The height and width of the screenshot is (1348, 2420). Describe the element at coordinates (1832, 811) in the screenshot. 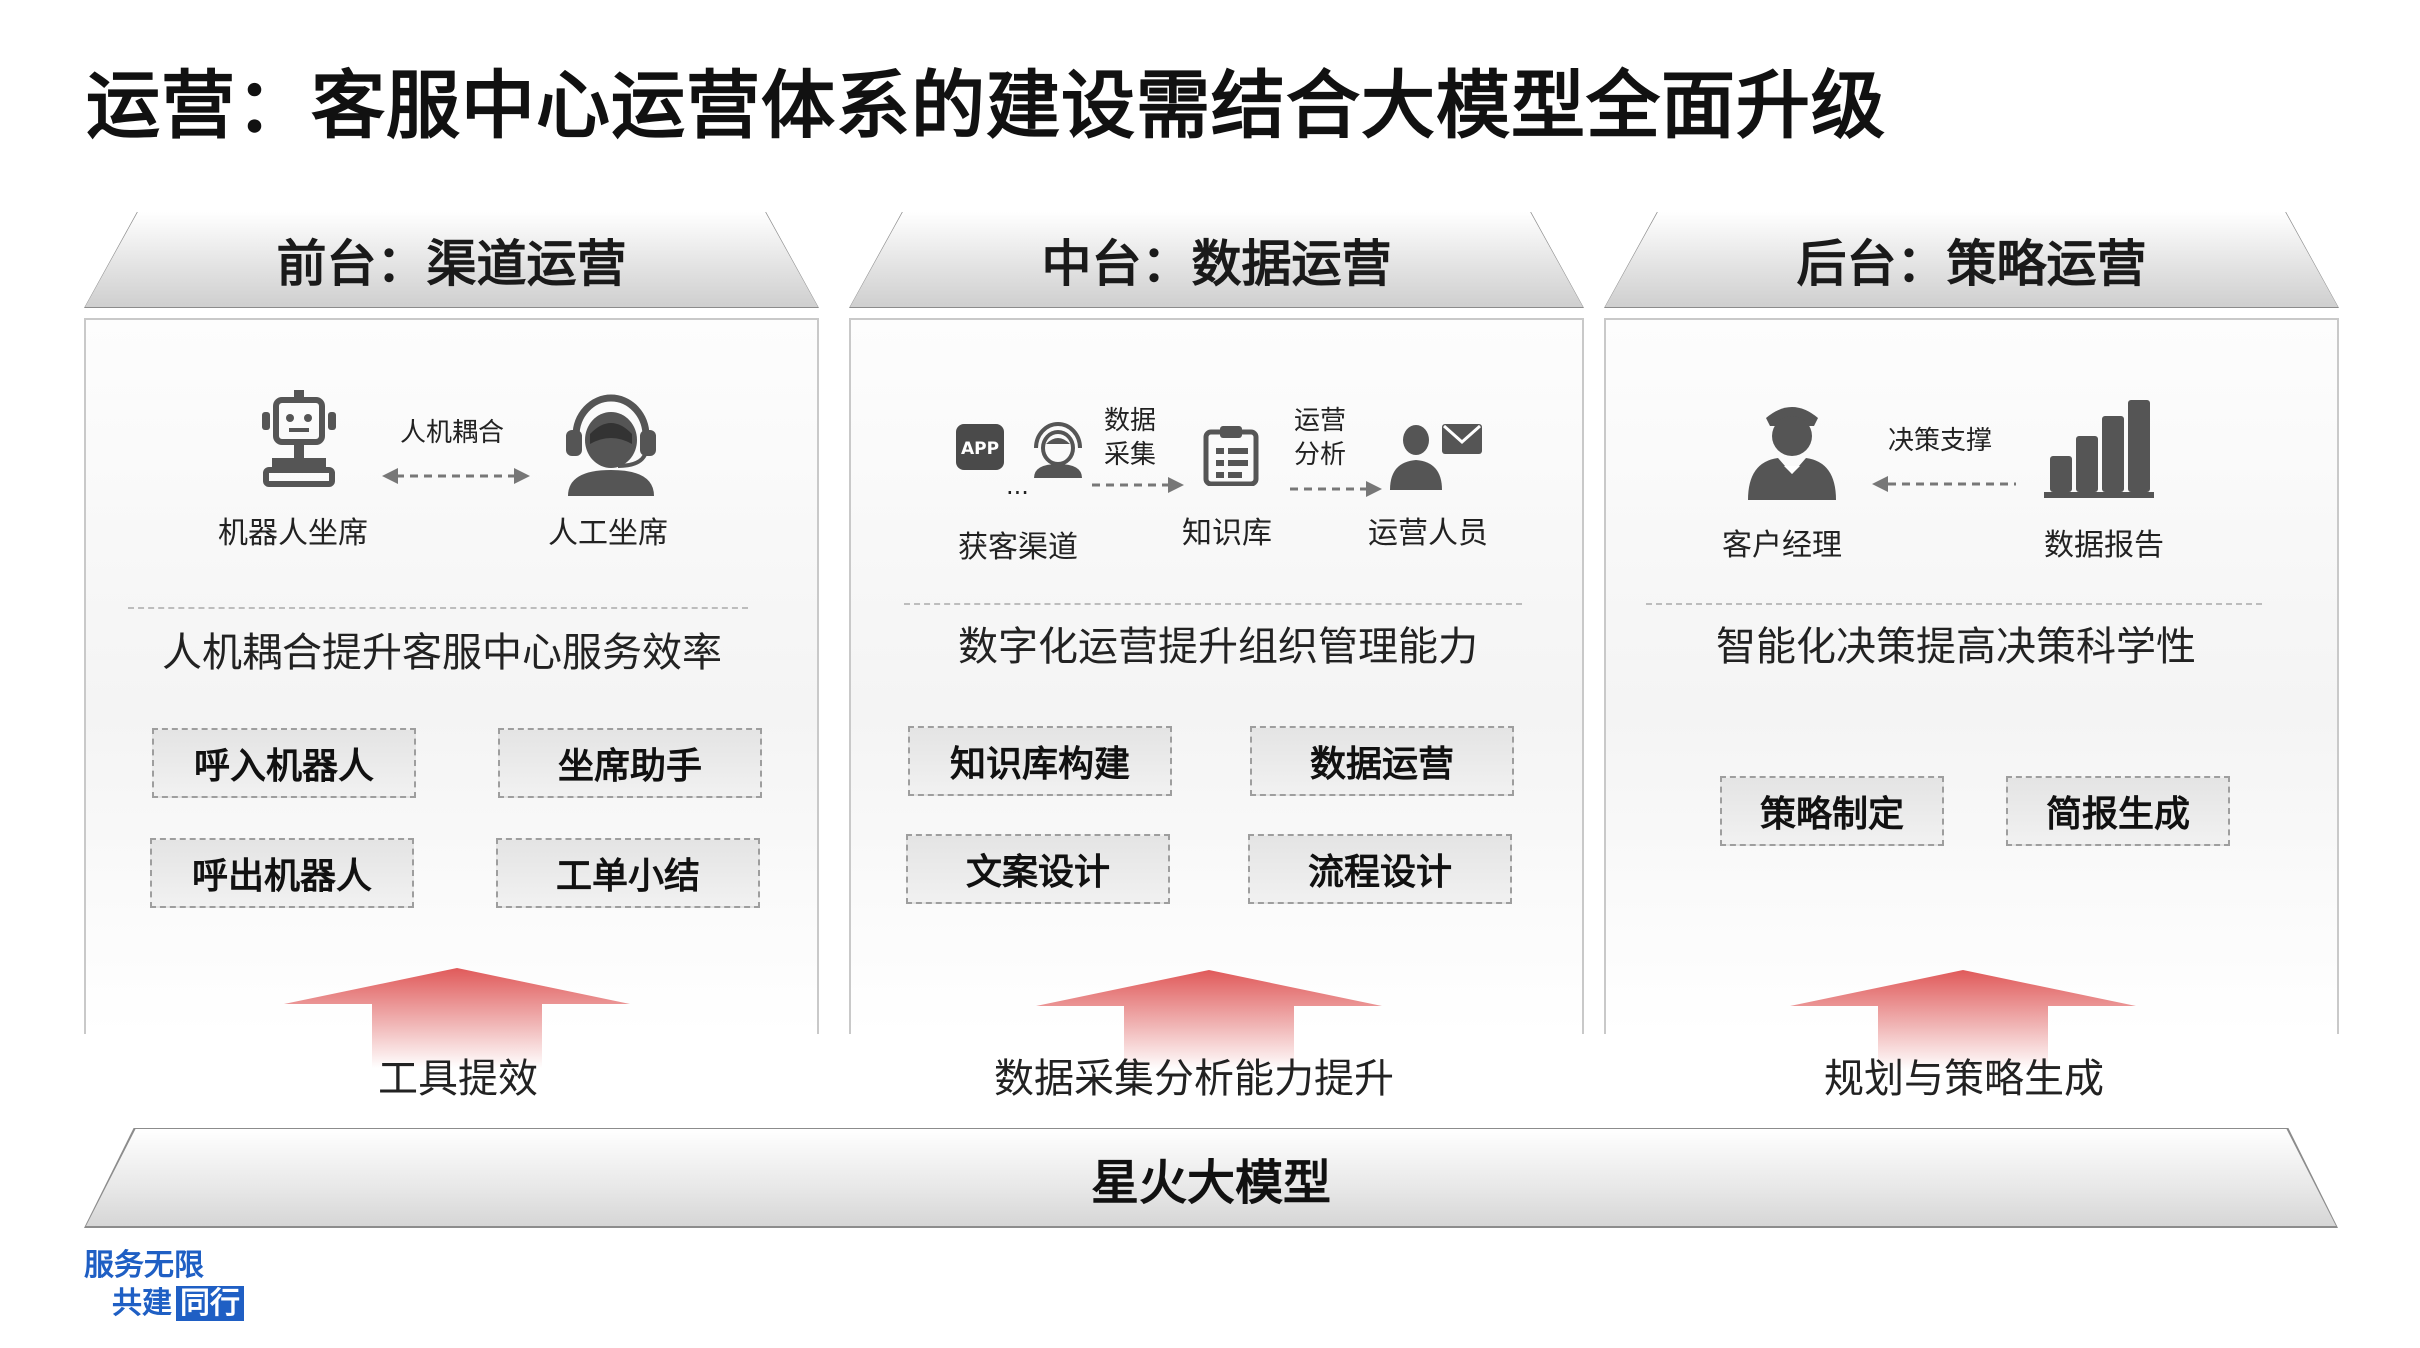

I see `feature-box: 策略制定` at that location.